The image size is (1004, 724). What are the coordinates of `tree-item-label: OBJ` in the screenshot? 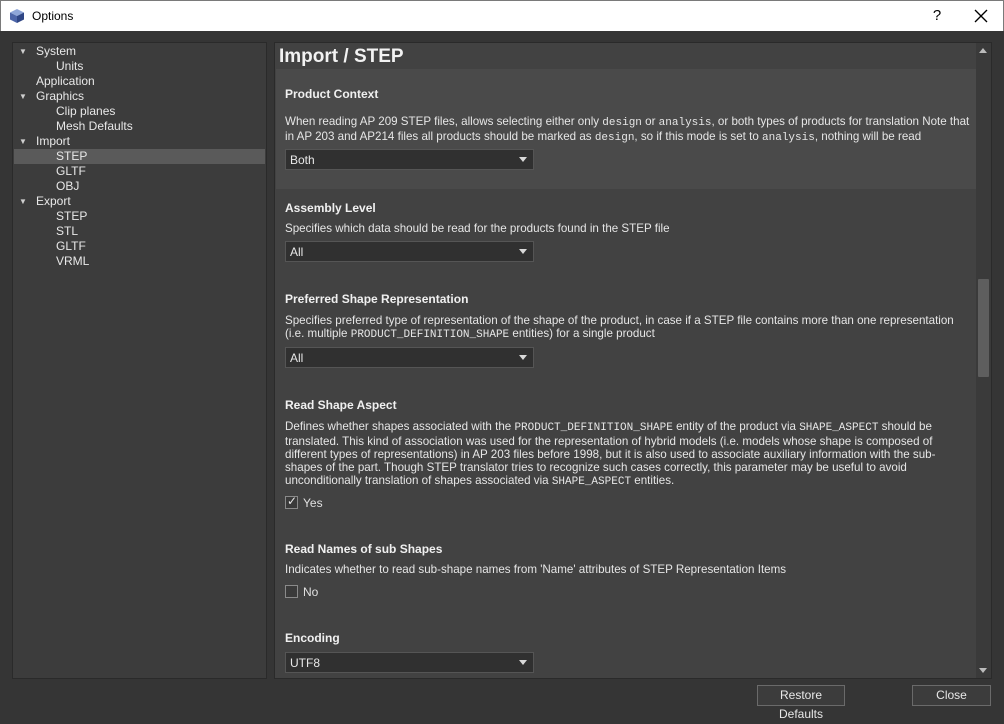 It's located at (68, 186).